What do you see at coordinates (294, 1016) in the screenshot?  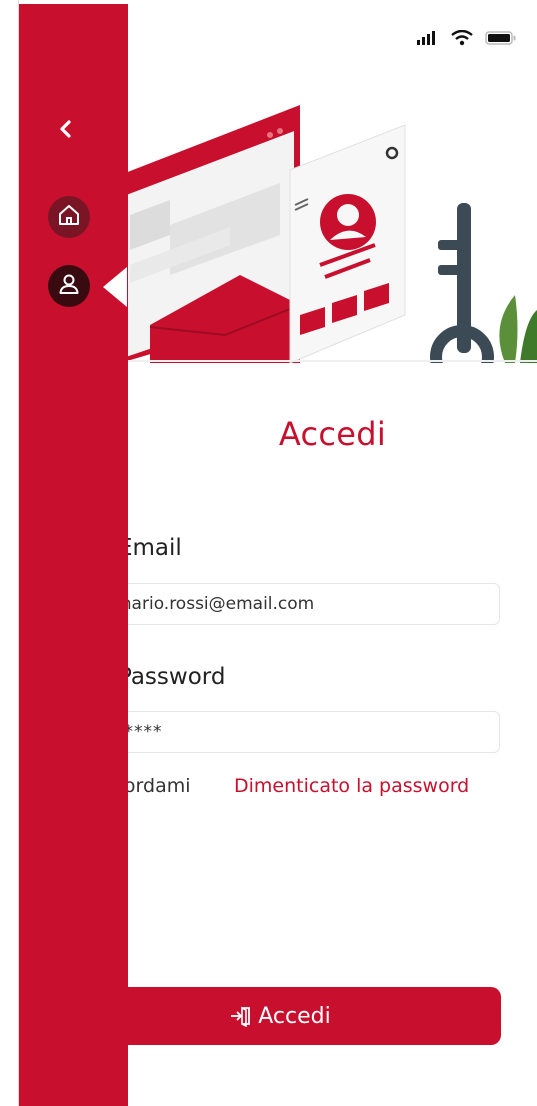 I see `login-button-label: Accedi` at bounding box center [294, 1016].